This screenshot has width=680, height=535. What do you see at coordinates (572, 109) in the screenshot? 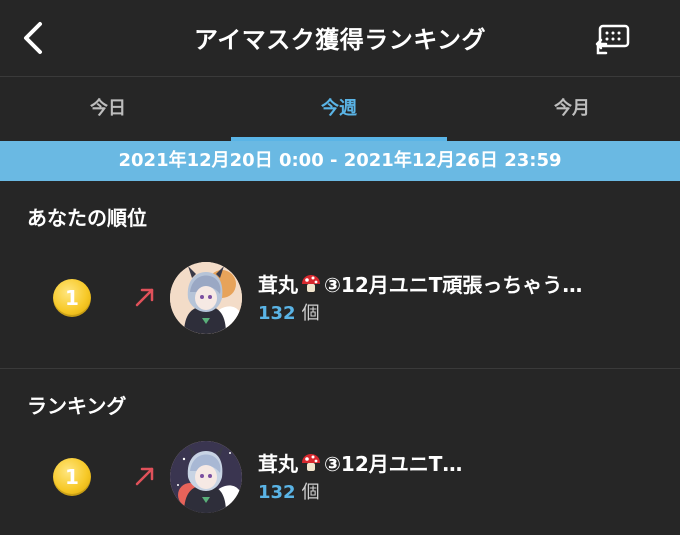
I see `tab-this-month: 今月` at bounding box center [572, 109].